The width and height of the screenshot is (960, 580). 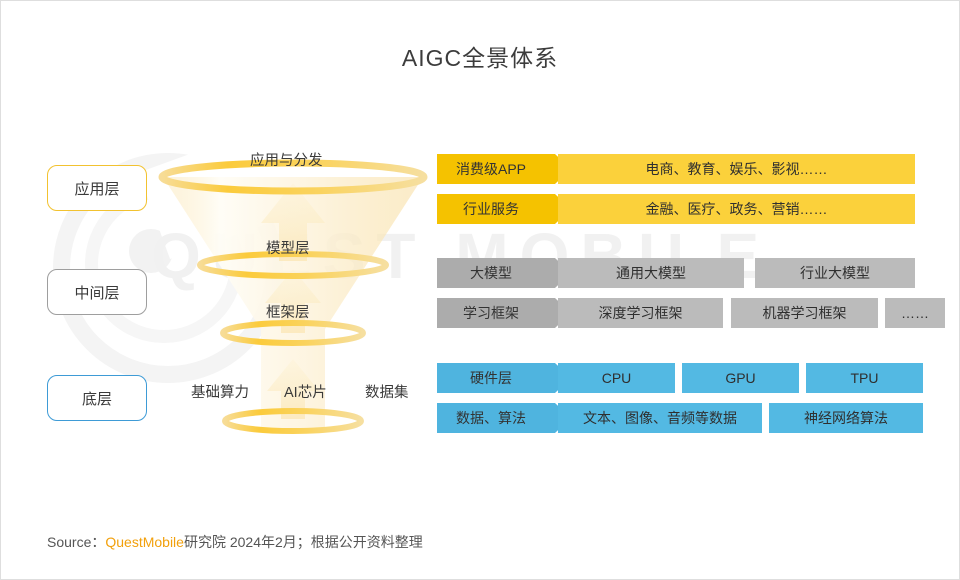 I want to click on layer-pill-application: 应用层, so click(x=97, y=188).